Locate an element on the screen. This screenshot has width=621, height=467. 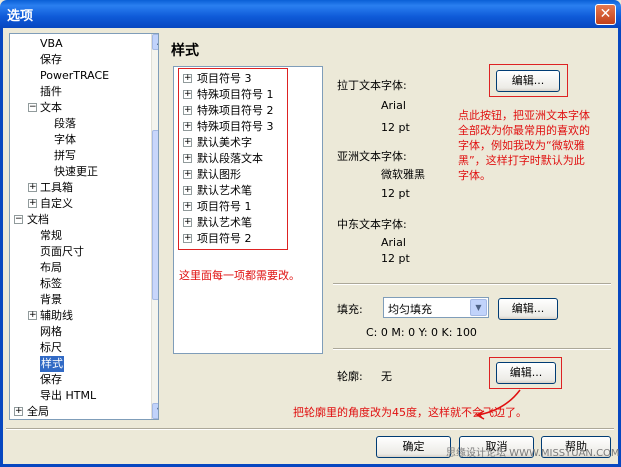
watermark: 思缘设计论坛 WWW.MISSYUAN.COM is located at coordinates (533, 453).